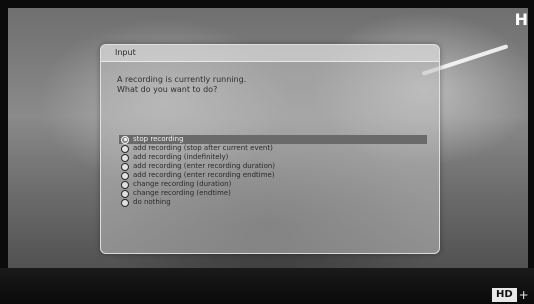 This screenshot has height=304, width=534. I want to click on option-add-recording-enter-endtime: add recording (enter recording endtime), so click(273, 175).